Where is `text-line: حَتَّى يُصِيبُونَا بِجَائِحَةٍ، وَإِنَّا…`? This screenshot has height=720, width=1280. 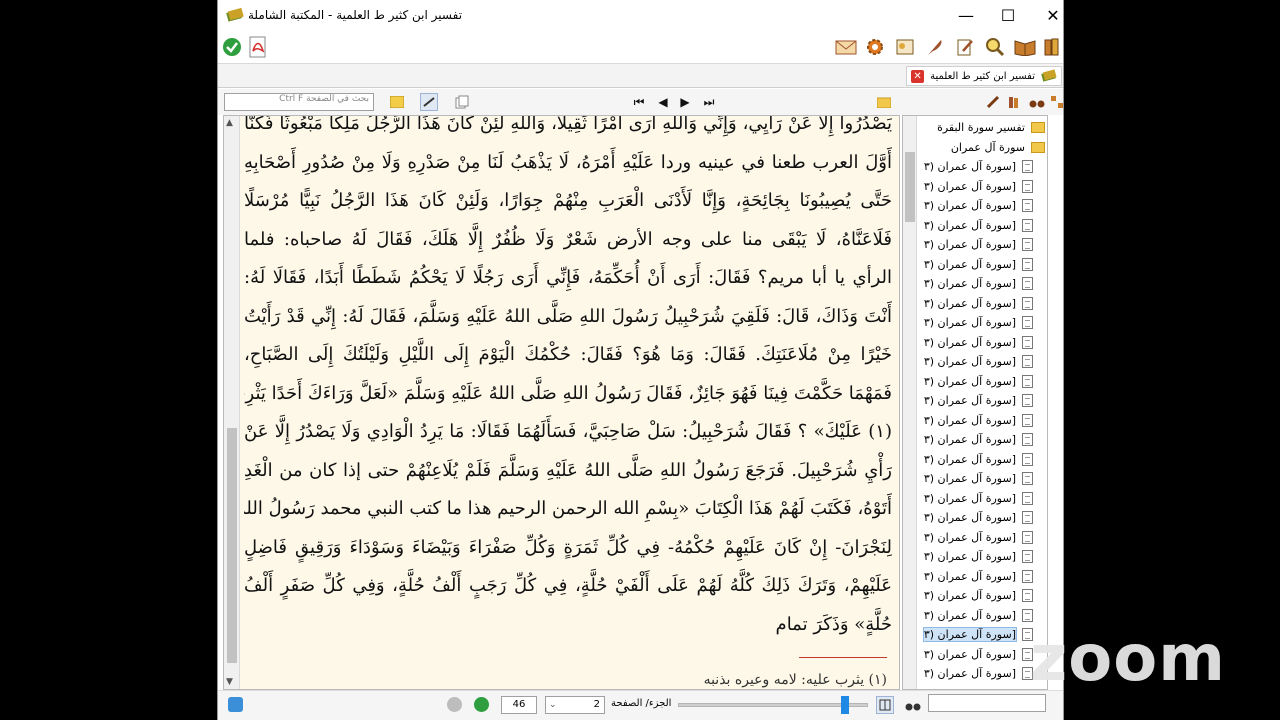
text-line: حَتَّى يُصِيبُونَا بِجَائِحَةٍ، وَإِنَّا… is located at coordinates (568, 200).